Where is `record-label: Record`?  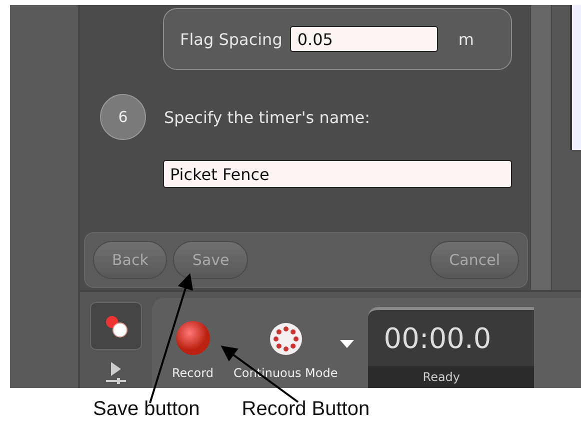 record-label: Record is located at coordinates (193, 373).